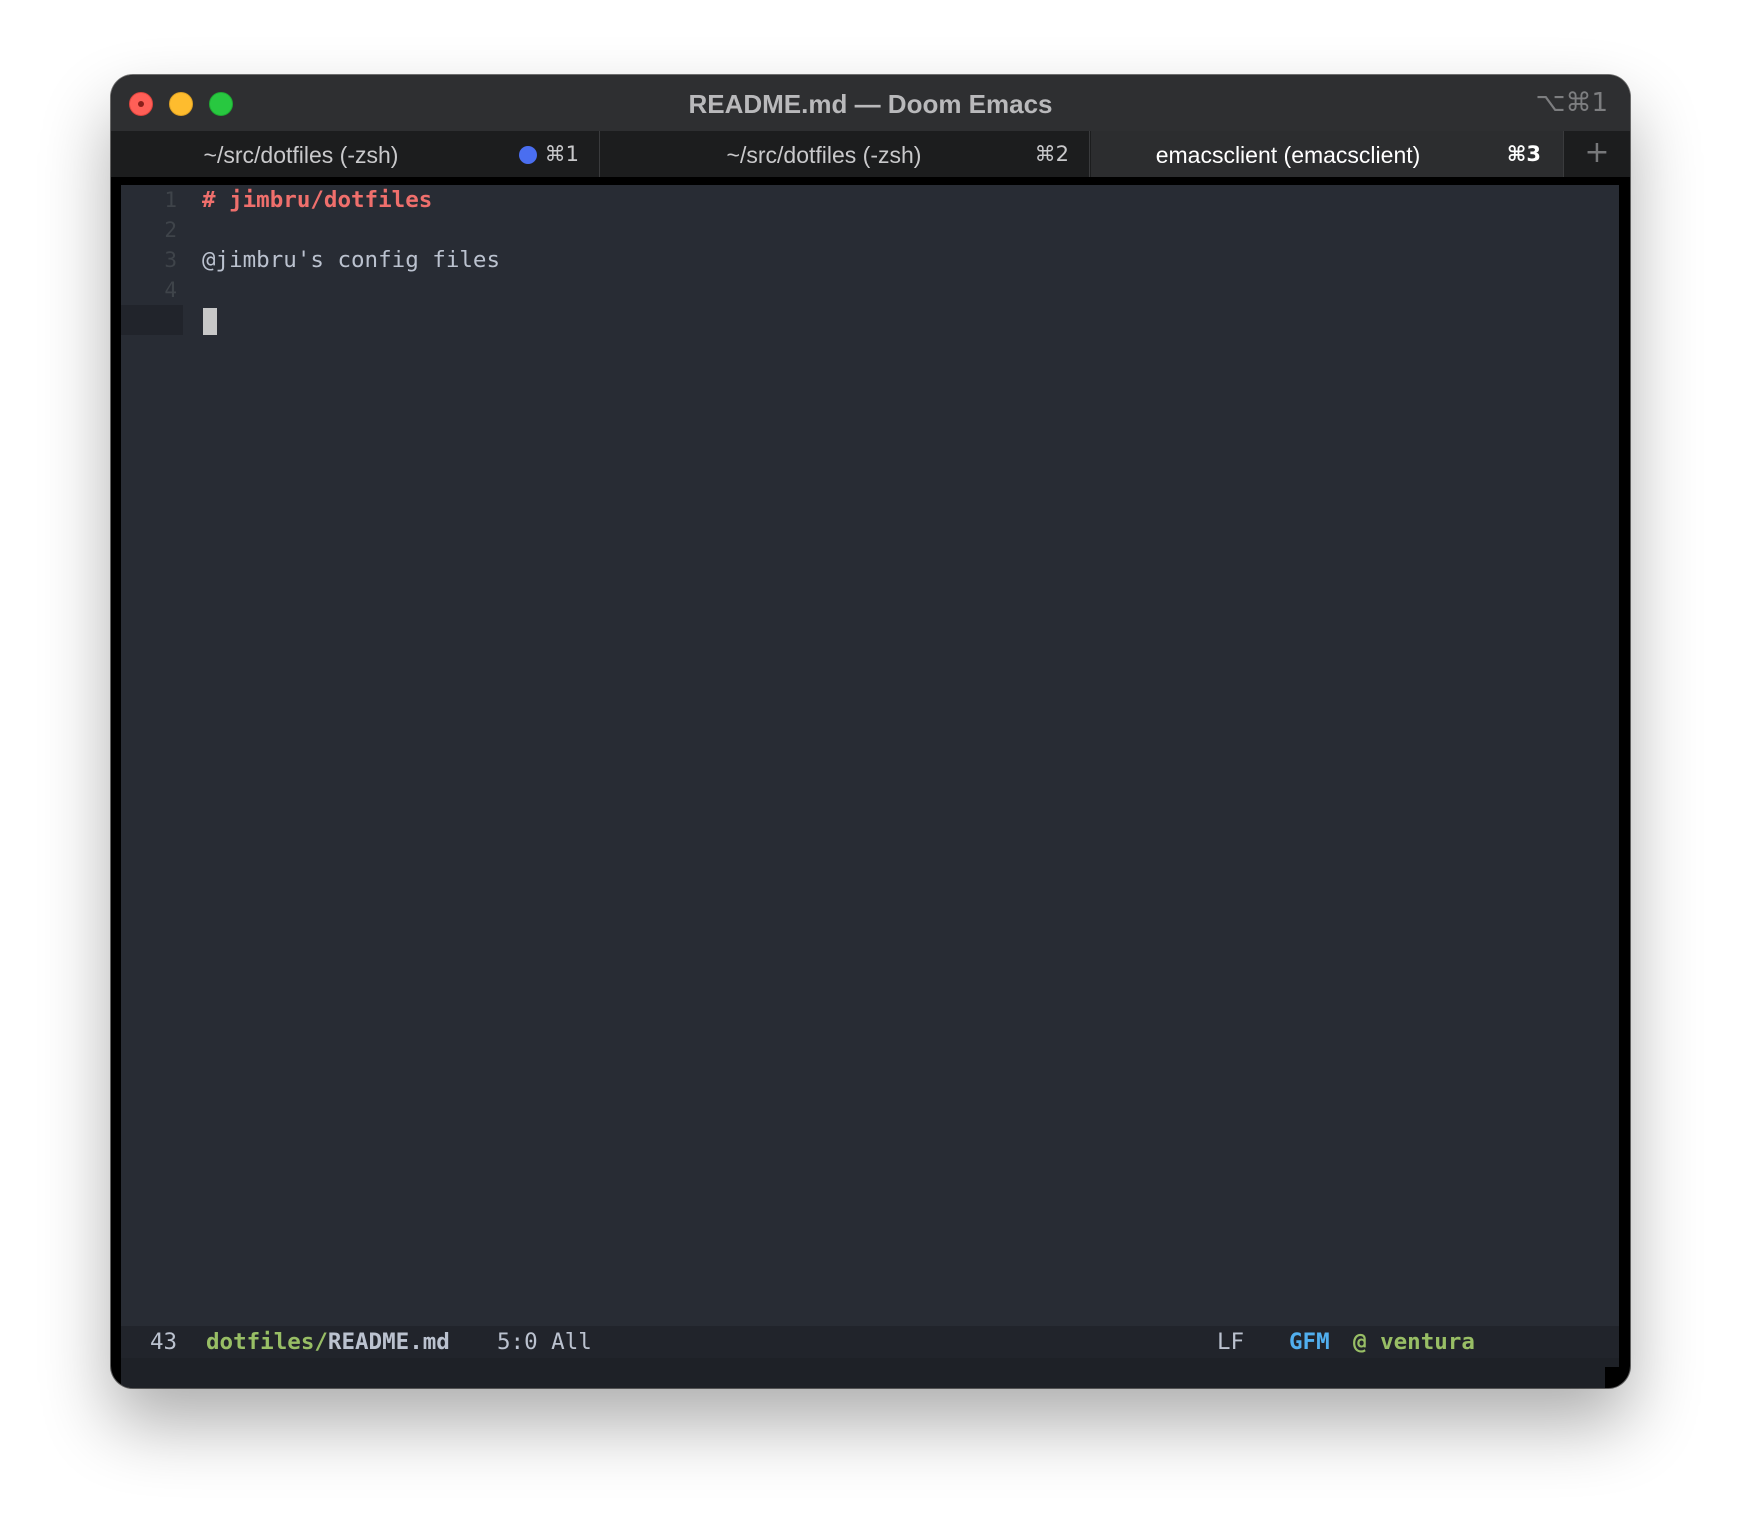 The image size is (1742, 1536). What do you see at coordinates (1414, 1342) in the screenshot?
I see `modeline-host: @ ventura` at bounding box center [1414, 1342].